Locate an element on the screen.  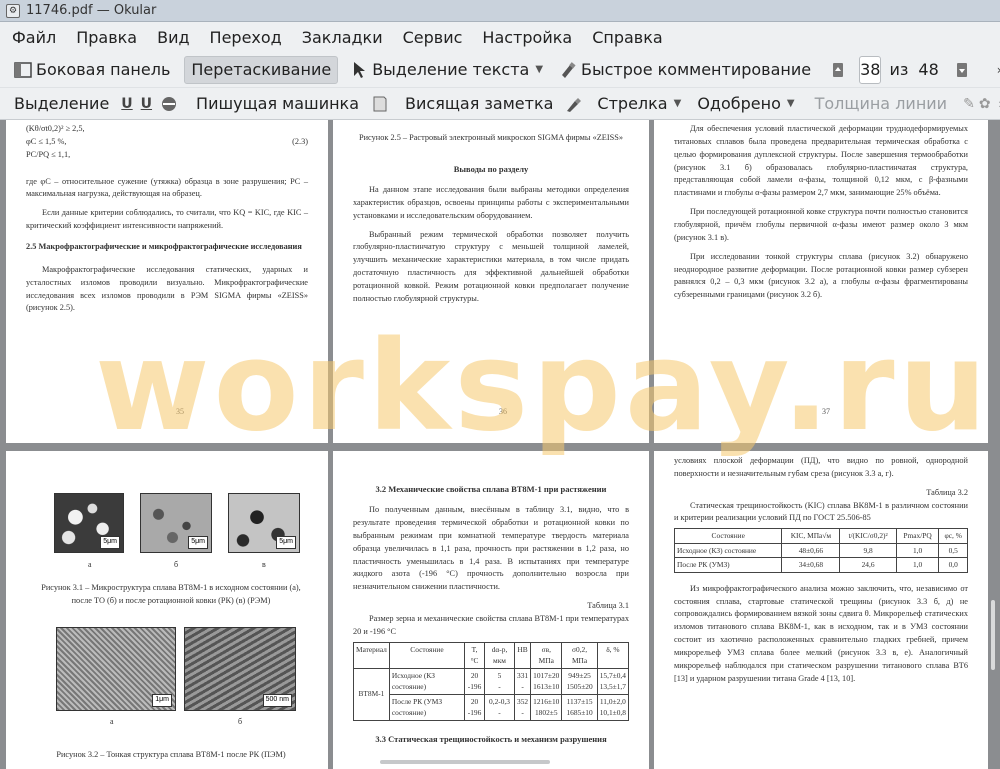
color-palette-icon: ✎ is located at coordinates (969, 104).